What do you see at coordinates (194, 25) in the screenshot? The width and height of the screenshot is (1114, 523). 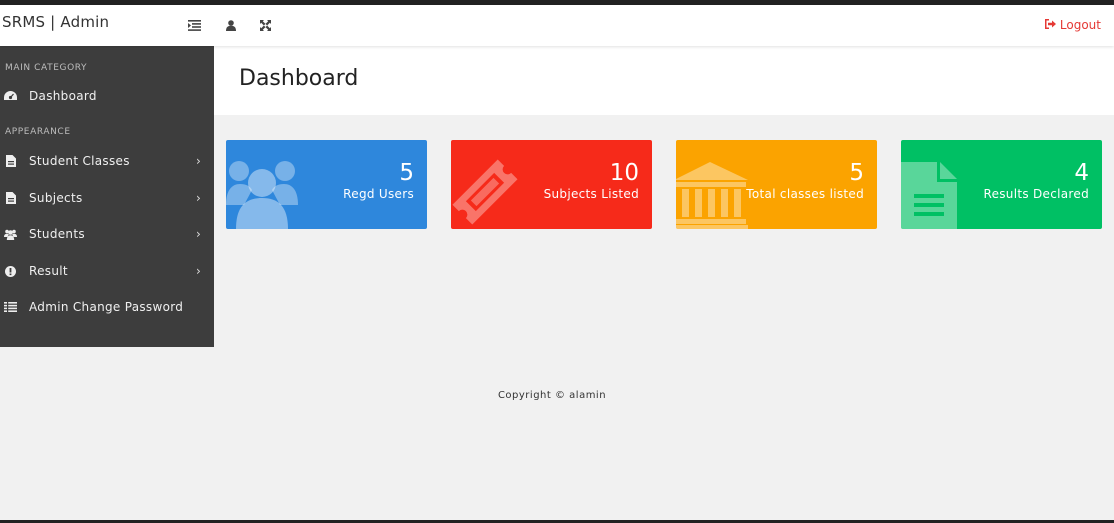 I see `menu-toggle-icon` at bounding box center [194, 25].